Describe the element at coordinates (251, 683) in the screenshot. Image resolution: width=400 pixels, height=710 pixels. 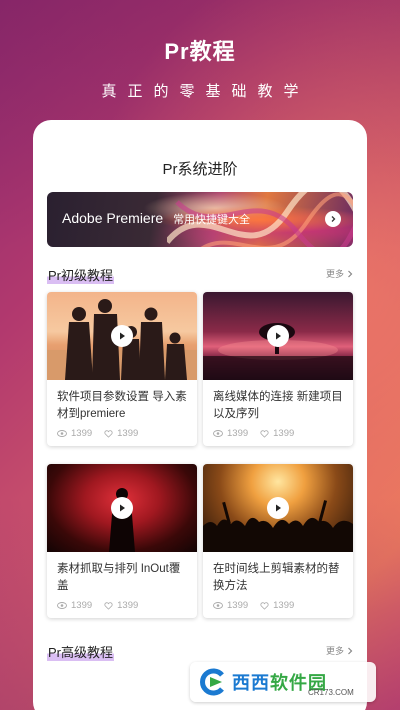
I see `watermark-brand: 西西` at that location.